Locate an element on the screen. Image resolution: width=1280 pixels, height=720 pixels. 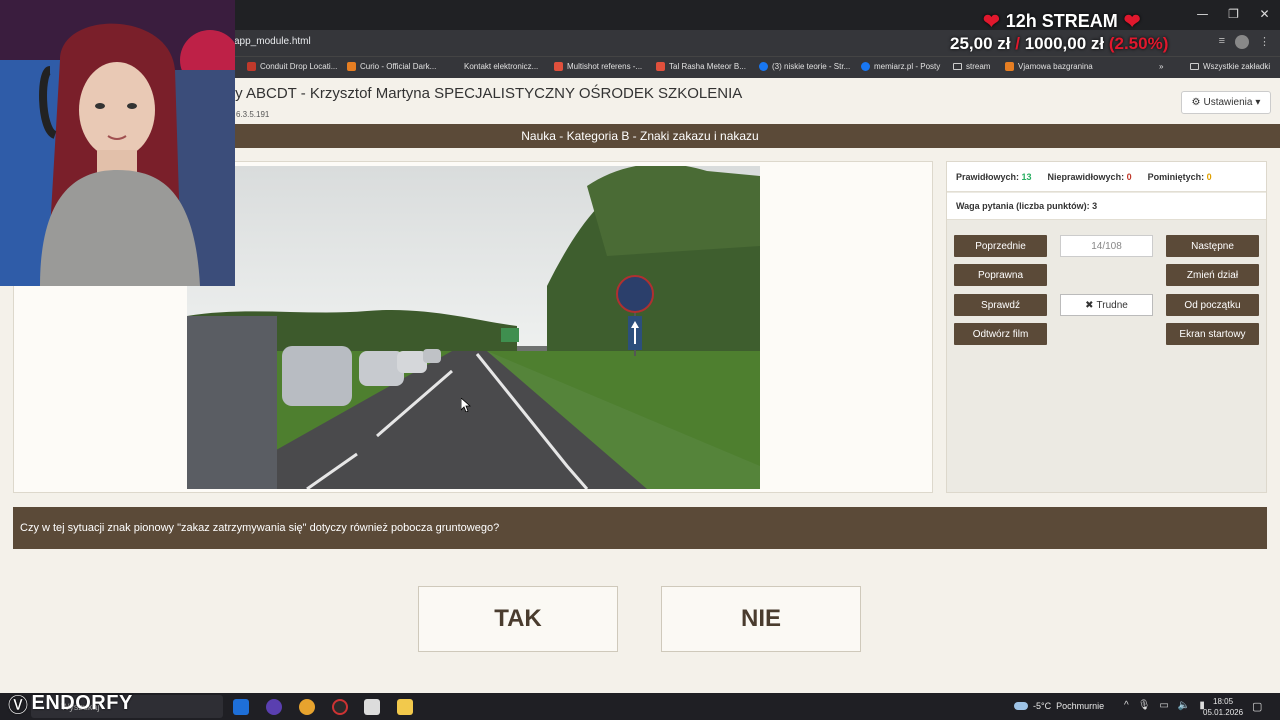
profile-avatar-icon is located at coordinates (1242, 42).